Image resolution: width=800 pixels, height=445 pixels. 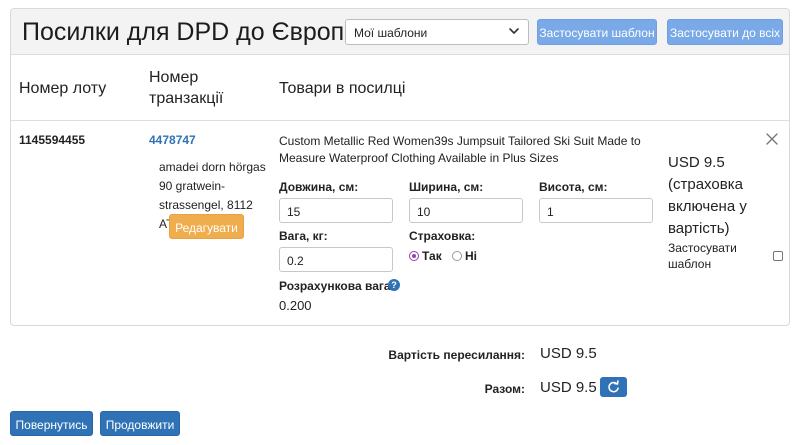 What do you see at coordinates (702, 248) in the screenshot?
I see `apply-template-line-1: Застосувати` at bounding box center [702, 248].